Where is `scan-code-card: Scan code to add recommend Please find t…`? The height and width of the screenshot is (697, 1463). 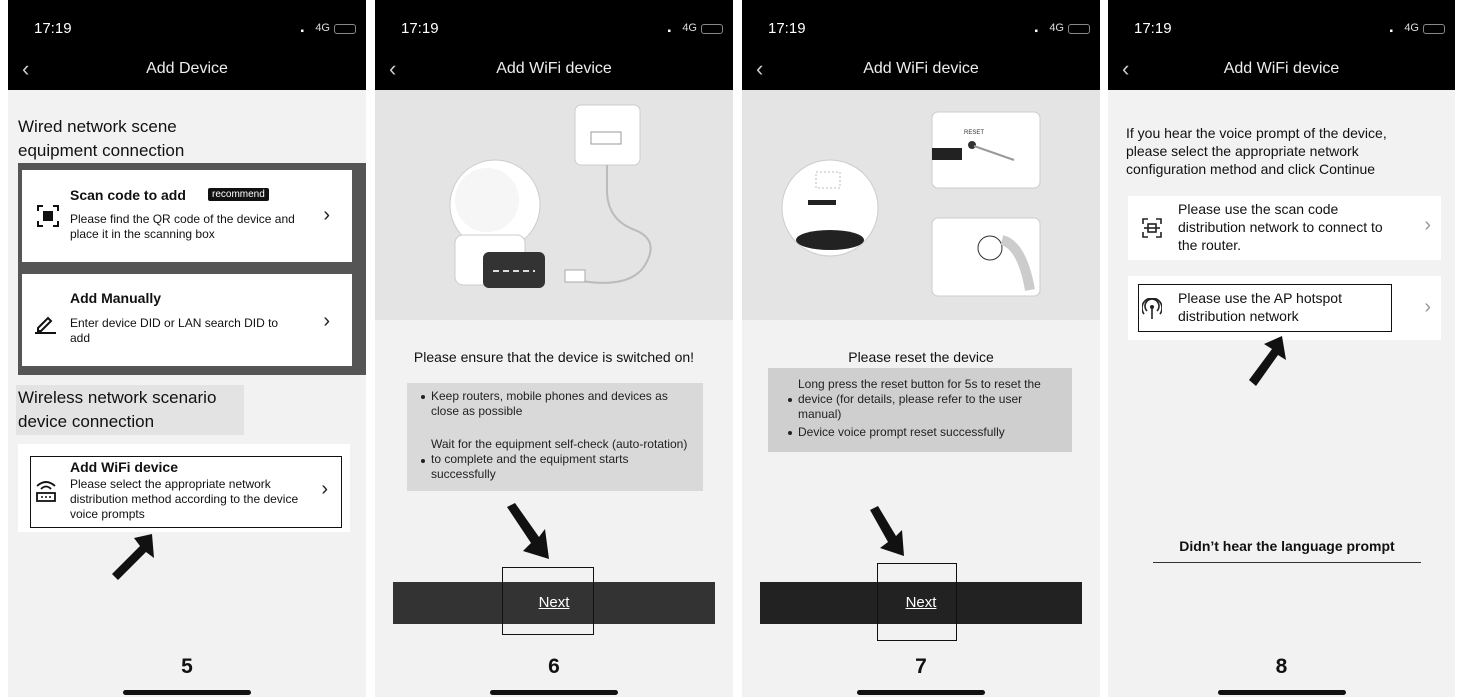
scan-code-card: Scan code to add recommend Please find t… is located at coordinates (187, 216).